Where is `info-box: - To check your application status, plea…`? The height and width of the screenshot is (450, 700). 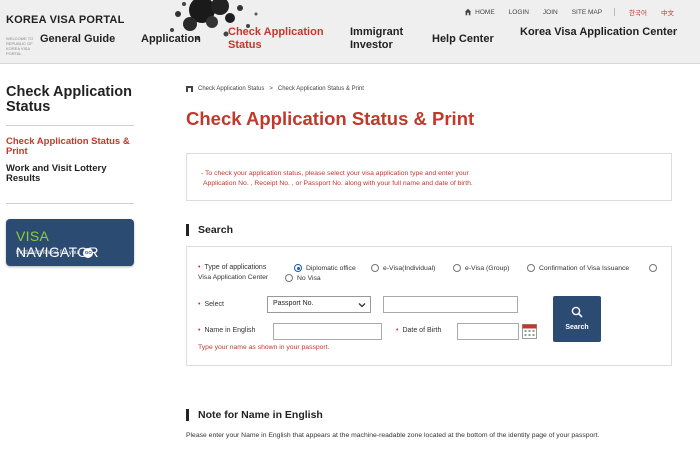 info-box: - To check your application status, plea… is located at coordinates (429, 177).